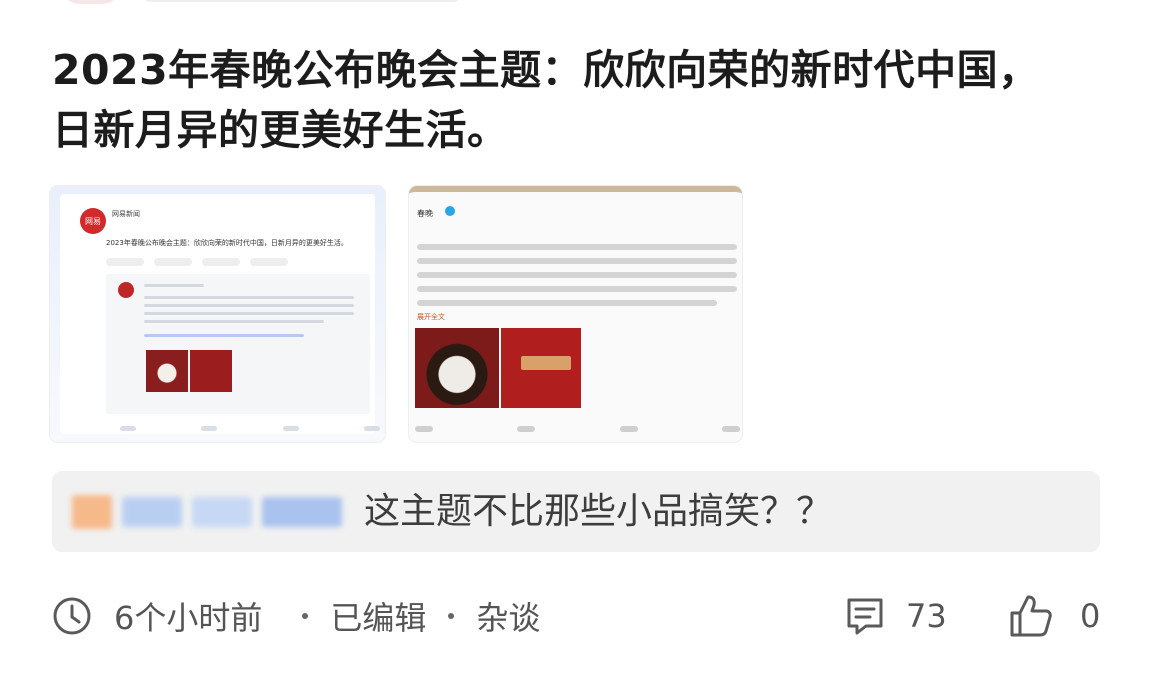 The width and height of the screenshot is (1152, 673). Describe the element at coordinates (425, 213) in the screenshot. I see `chunwan-account-name: 春晚` at that location.